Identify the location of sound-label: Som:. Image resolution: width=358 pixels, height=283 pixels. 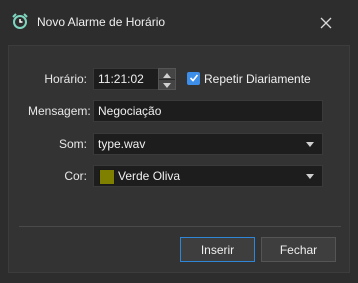
(72, 144).